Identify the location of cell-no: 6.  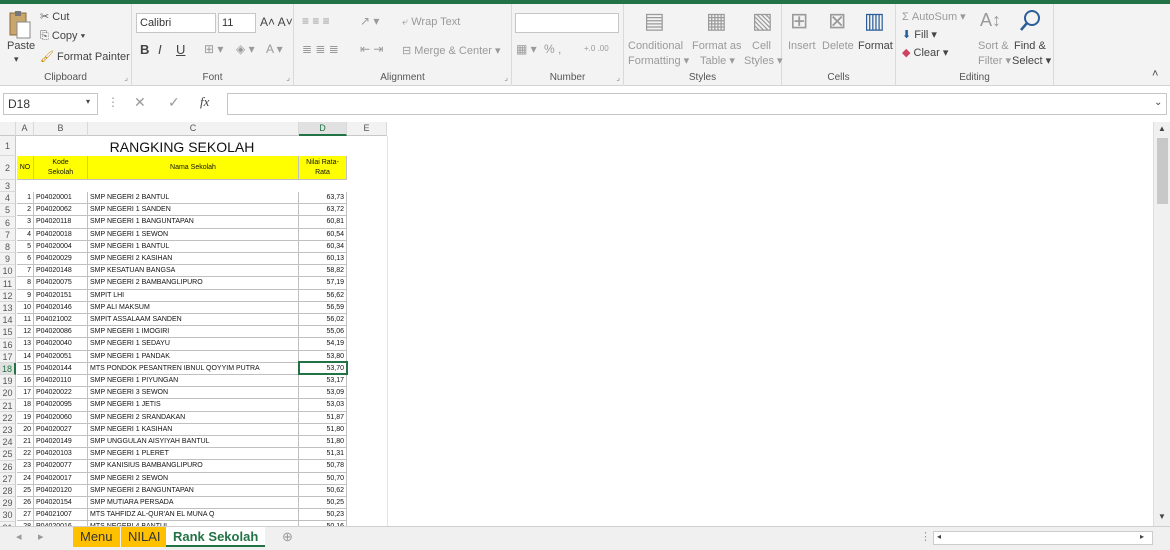
(25, 259).